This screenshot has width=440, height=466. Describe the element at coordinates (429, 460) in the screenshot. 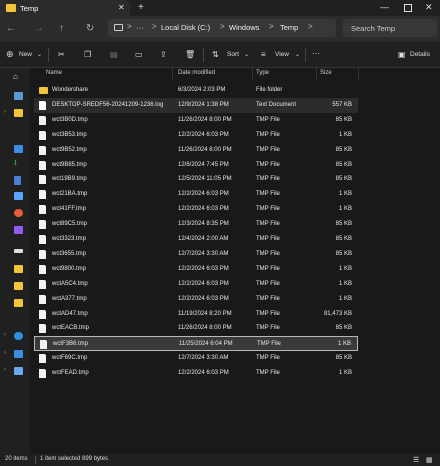

I see `tiles-view-icon: ▦` at that location.